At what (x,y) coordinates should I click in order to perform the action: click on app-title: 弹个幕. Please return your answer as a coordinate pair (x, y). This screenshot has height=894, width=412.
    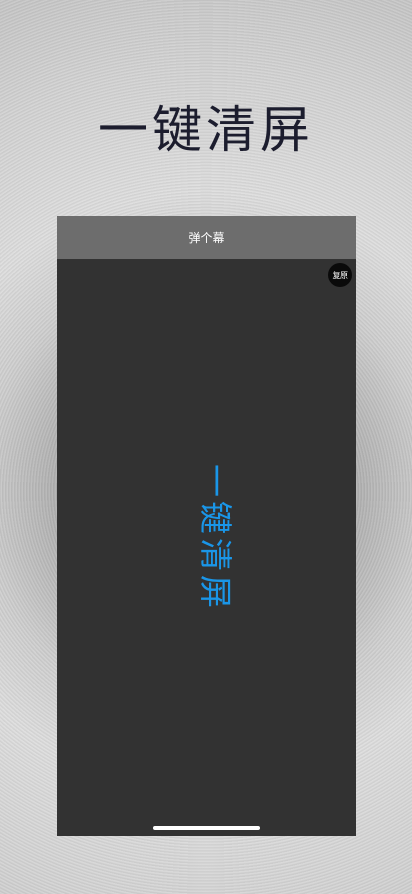
    Looking at the image, I should click on (206, 238).